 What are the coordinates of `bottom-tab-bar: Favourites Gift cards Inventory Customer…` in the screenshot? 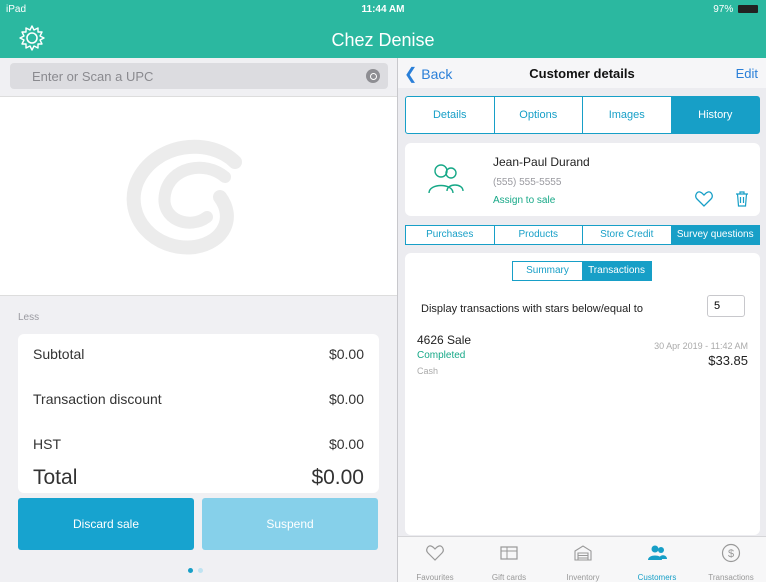 It's located at (582, 559).